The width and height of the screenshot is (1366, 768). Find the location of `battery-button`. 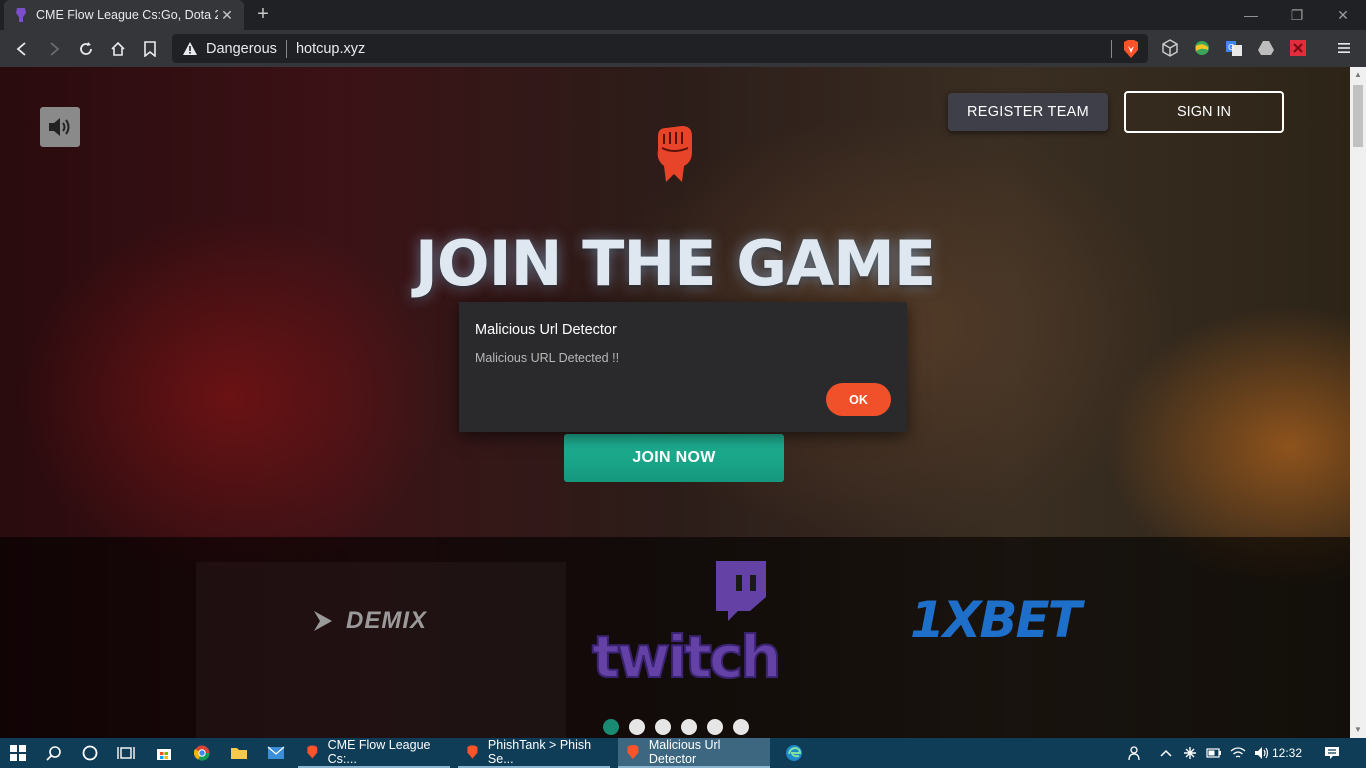

battery-button is located at coordinates (1214, 753).